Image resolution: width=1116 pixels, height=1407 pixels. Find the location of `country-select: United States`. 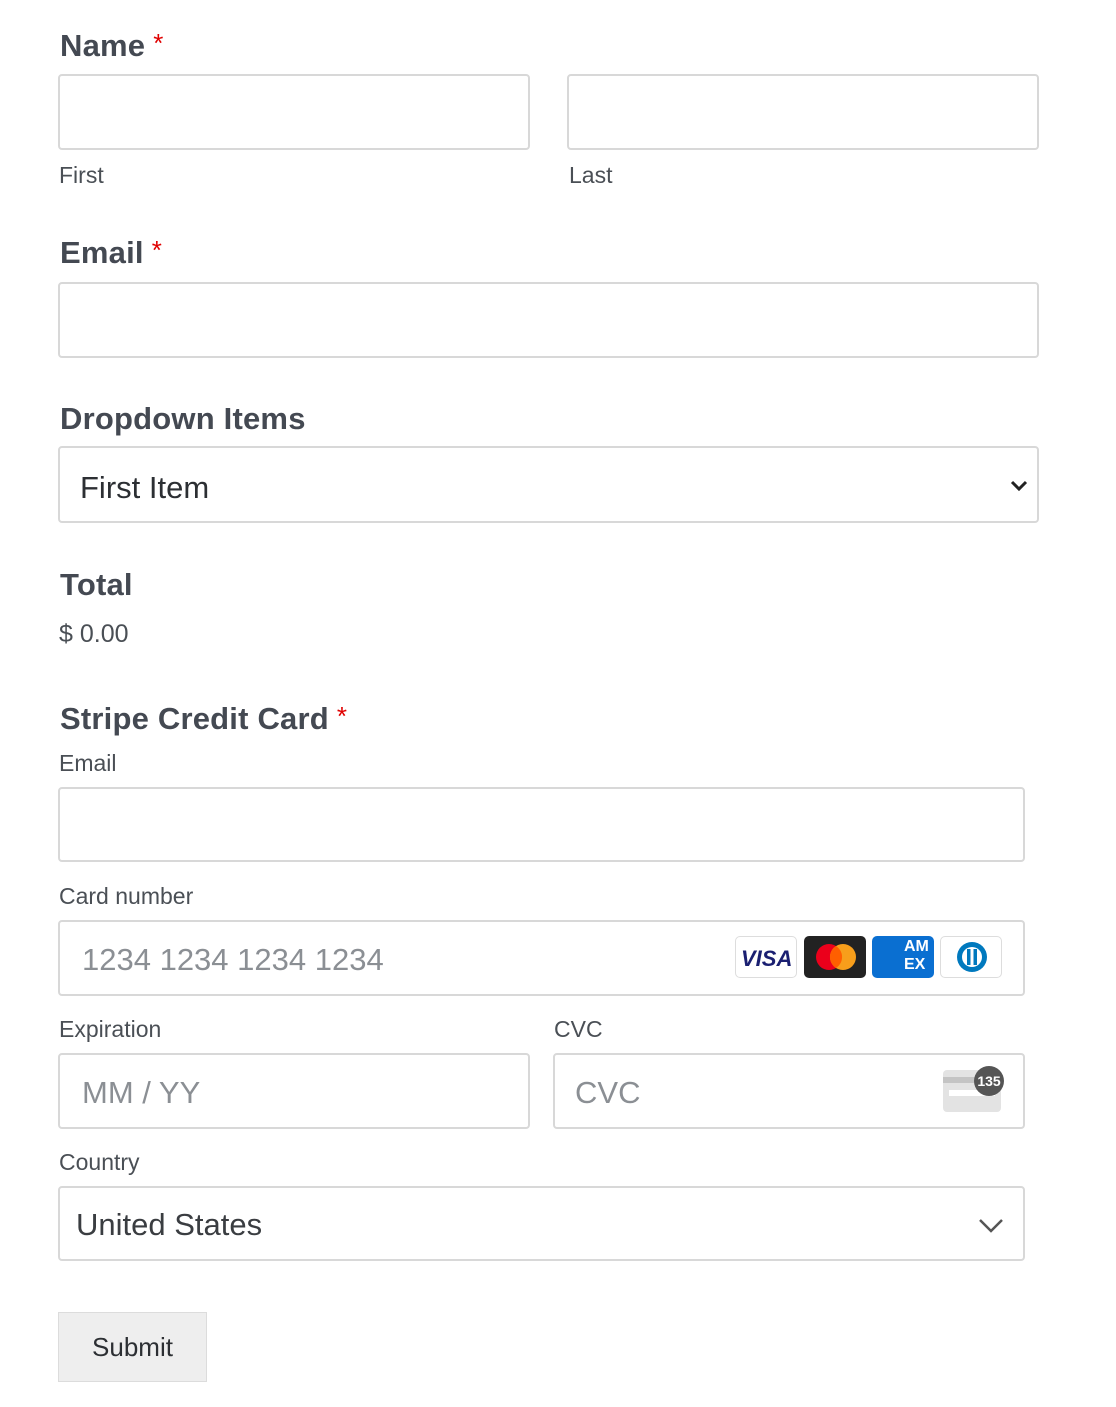

country-select: United States is located at coordinates (541, 1223).